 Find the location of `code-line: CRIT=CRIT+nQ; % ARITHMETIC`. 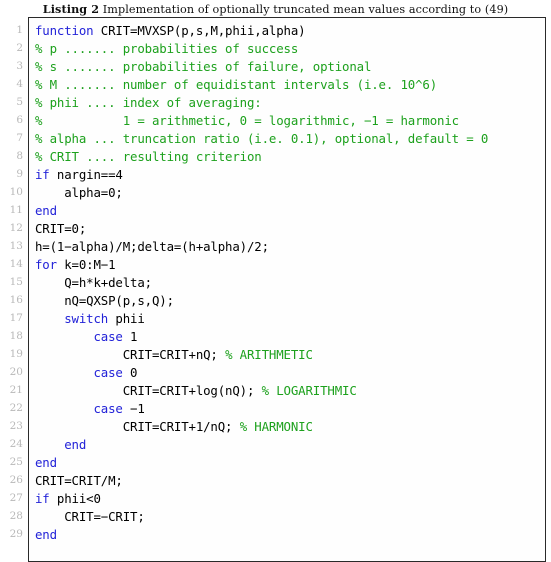

code-line: CRIT=CRIT+nQ; % ARITHMETIC is located at coordinates (290, 355).